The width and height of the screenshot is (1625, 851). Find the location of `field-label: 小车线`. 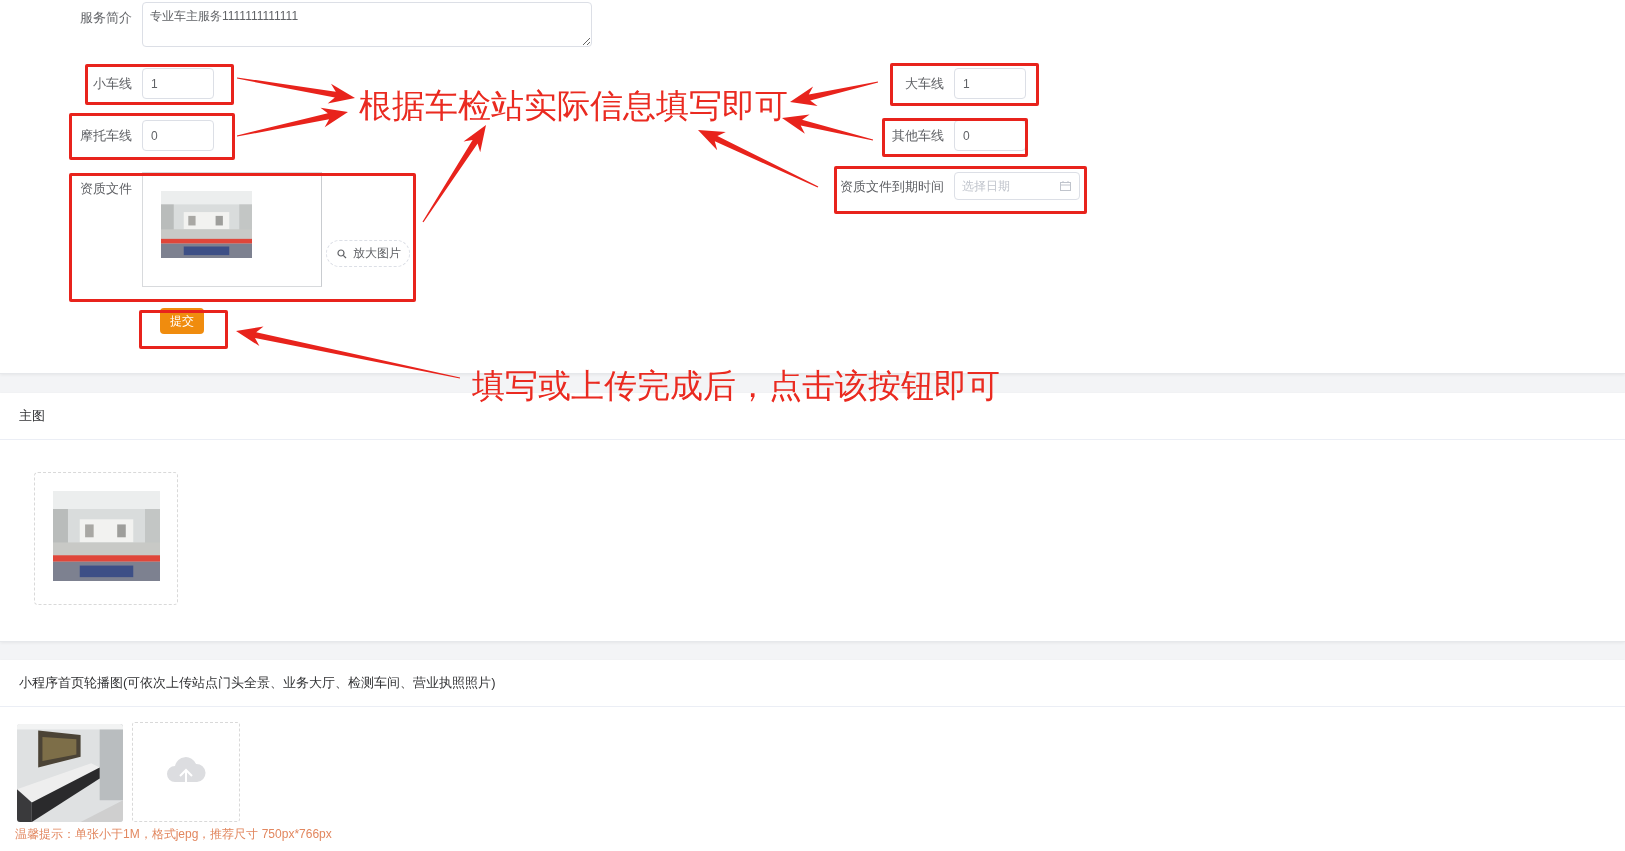

field-label: 小车线 is located at coordinates (112, 83).